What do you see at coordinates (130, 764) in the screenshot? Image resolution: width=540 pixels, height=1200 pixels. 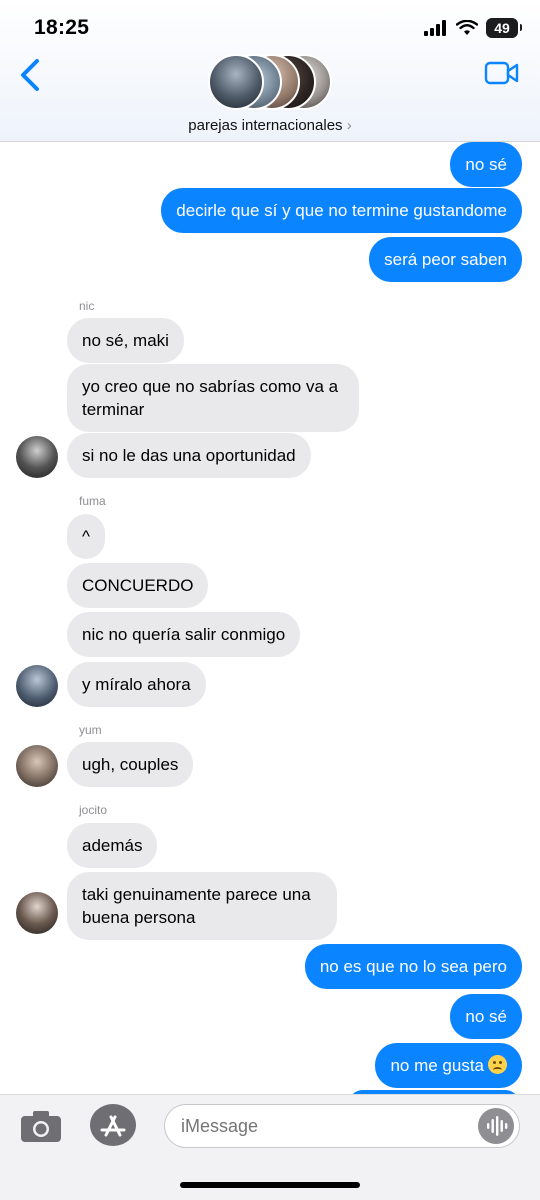 I see `message-bubble-incoming: ugh, couples` at bounding box center [130, 764].